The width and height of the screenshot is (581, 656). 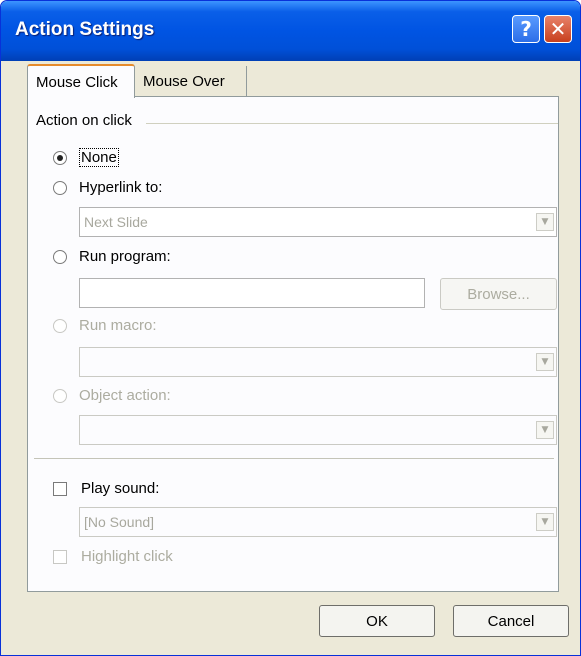 What do you see at coordinates (118, 325) in the screenshot?
I see `radio-run-macro-label: Run macro:` at bounding box center [118, 325].